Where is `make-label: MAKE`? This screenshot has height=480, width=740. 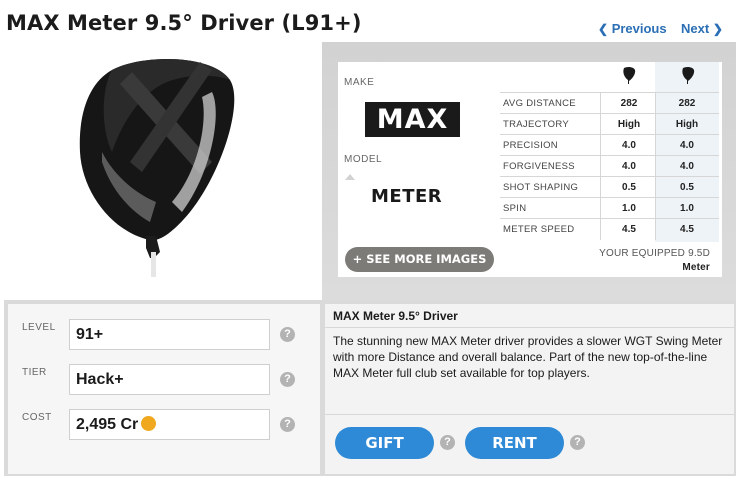
make-label: MAKE is located at coordinates (359, 82).